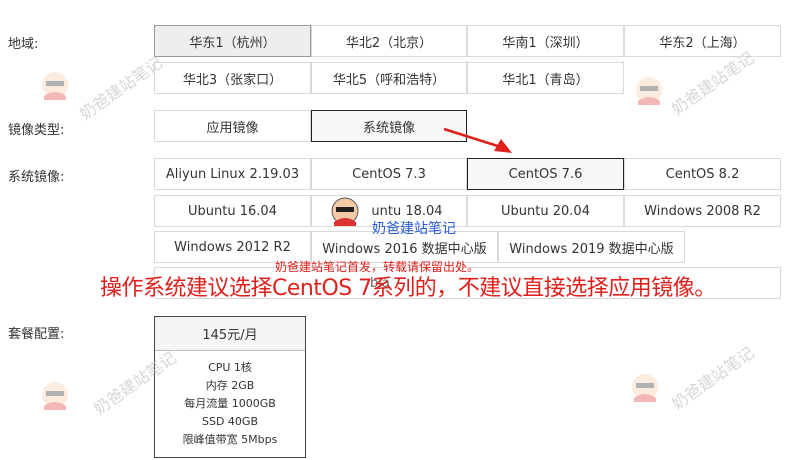  What do you see at coordinates (414, 229) in the screenshot?
I see `watermark-center: 奶爸建站笔记` at bounding box center [414, 229].